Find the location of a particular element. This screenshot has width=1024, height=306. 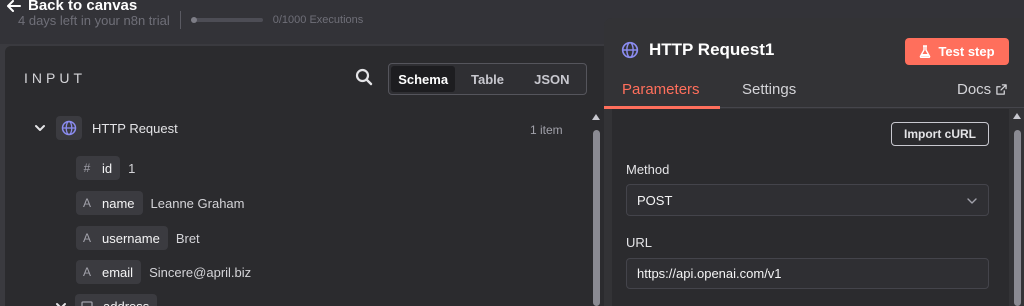

field-pill: address is located at coordinates (116, 300).